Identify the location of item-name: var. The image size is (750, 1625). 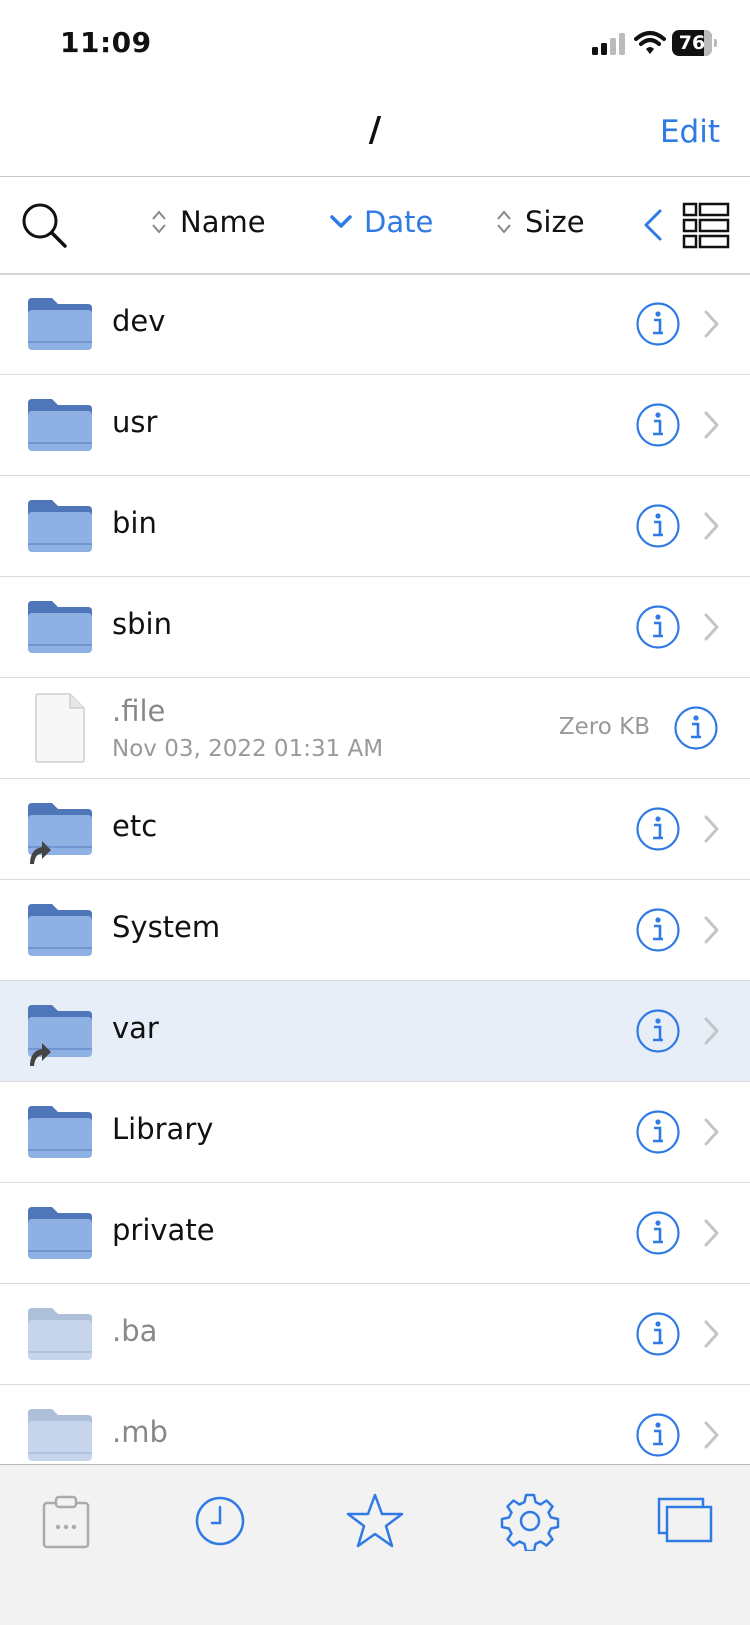
(135, 1028).